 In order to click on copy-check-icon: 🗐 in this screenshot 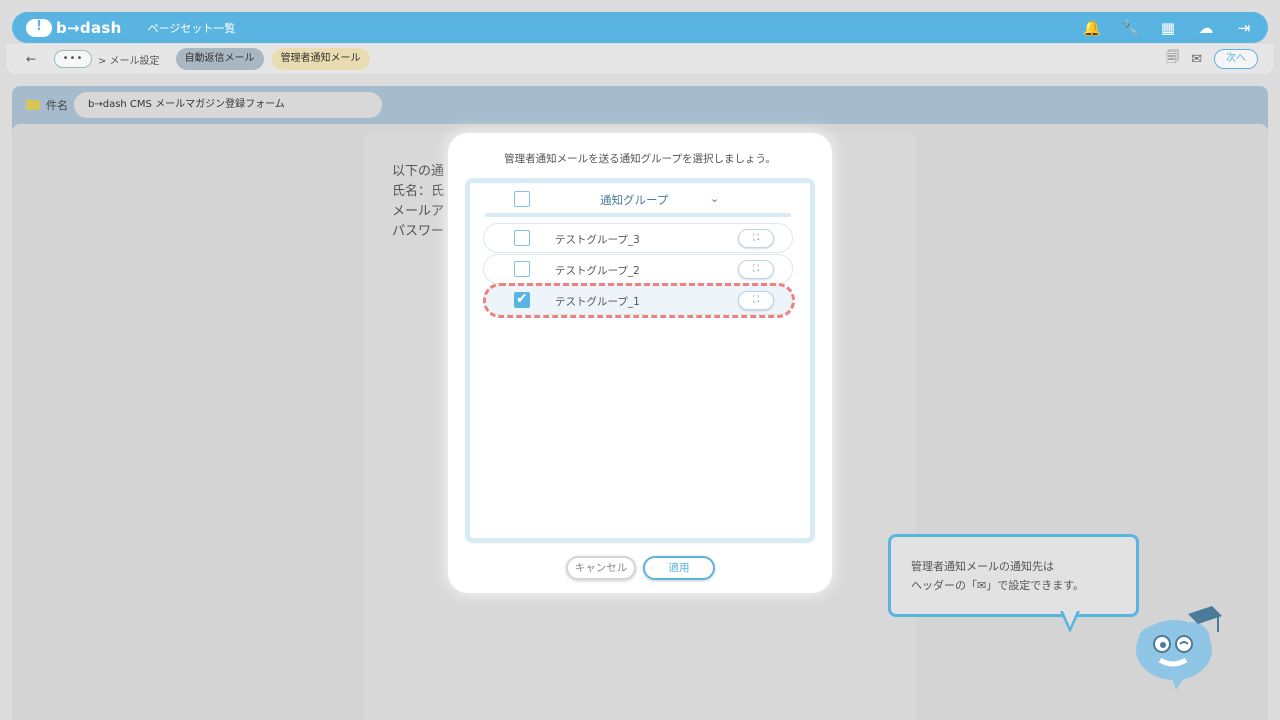, I will do `click(1172, 59)`.